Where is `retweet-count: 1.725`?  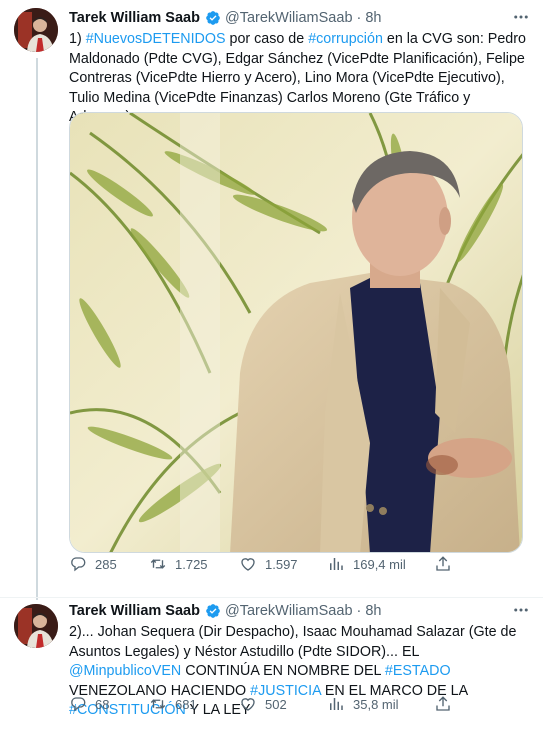 retweet-count: 1.725 is located at coordinates (191, 564).